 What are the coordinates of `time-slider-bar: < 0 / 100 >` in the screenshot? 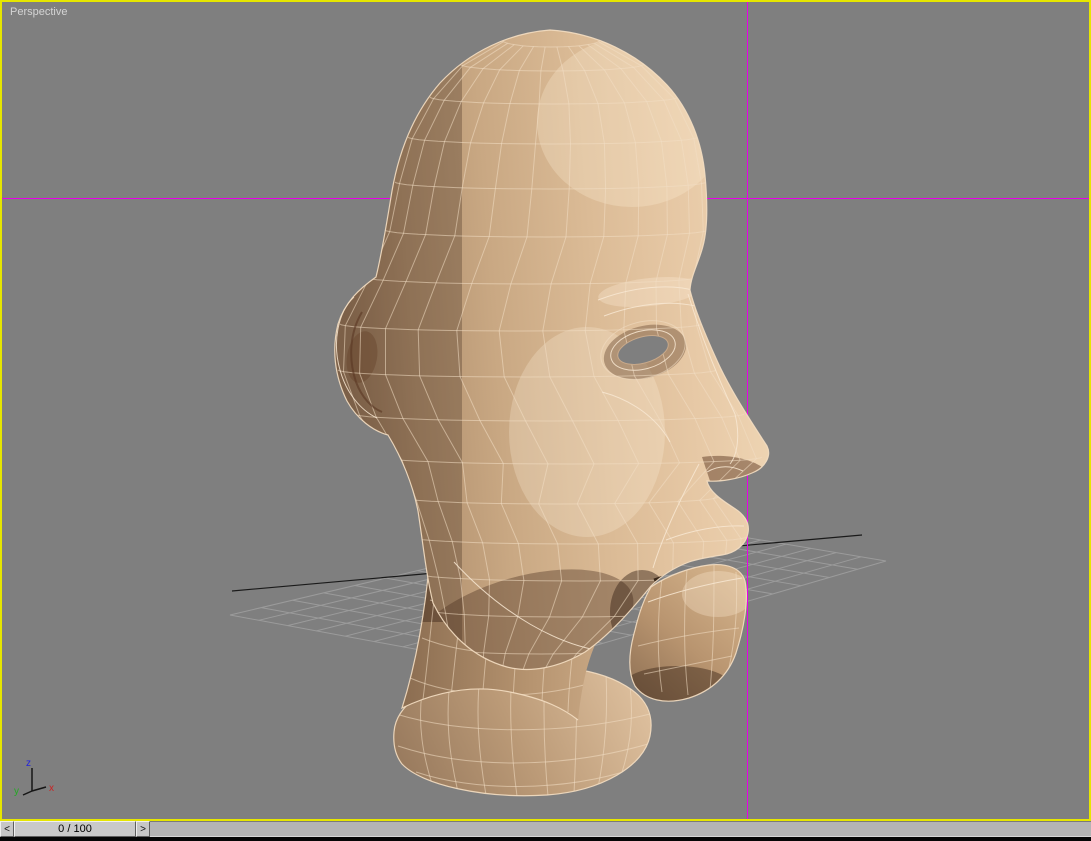 It's located at (545, 829).